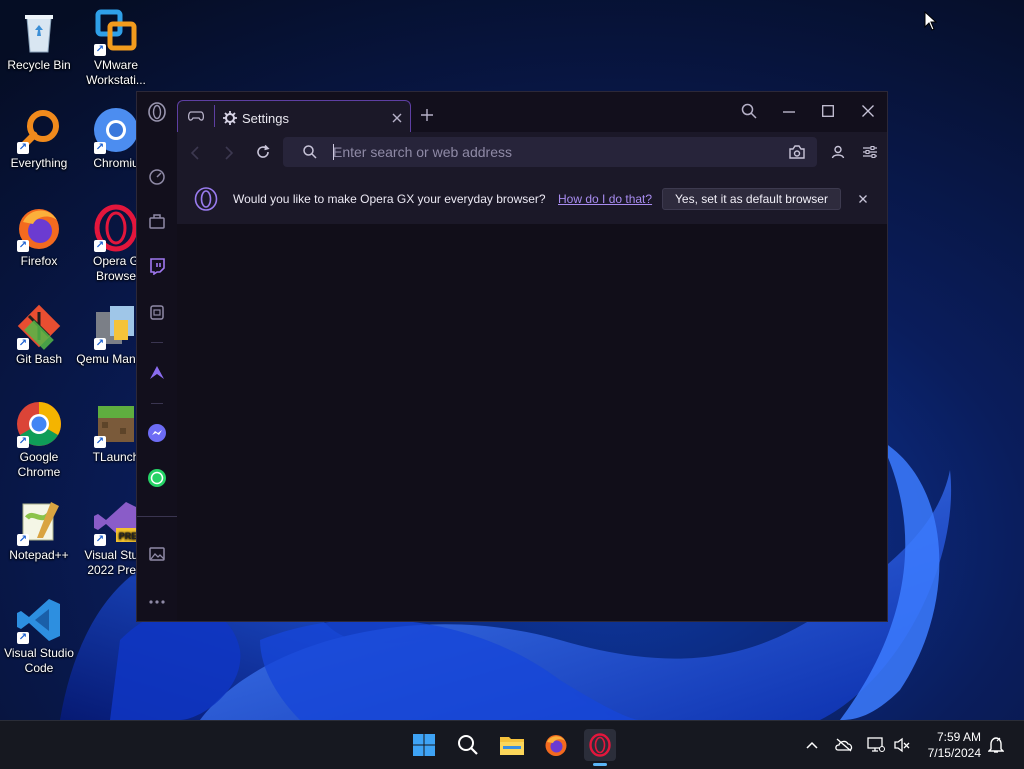 The width and height of the screenshot is (1024, 769). What do you see at coordinates (39, 555) in the screenshot?
I see `desktop-icon-label: Notepad++` at bounding box center [39, 555].